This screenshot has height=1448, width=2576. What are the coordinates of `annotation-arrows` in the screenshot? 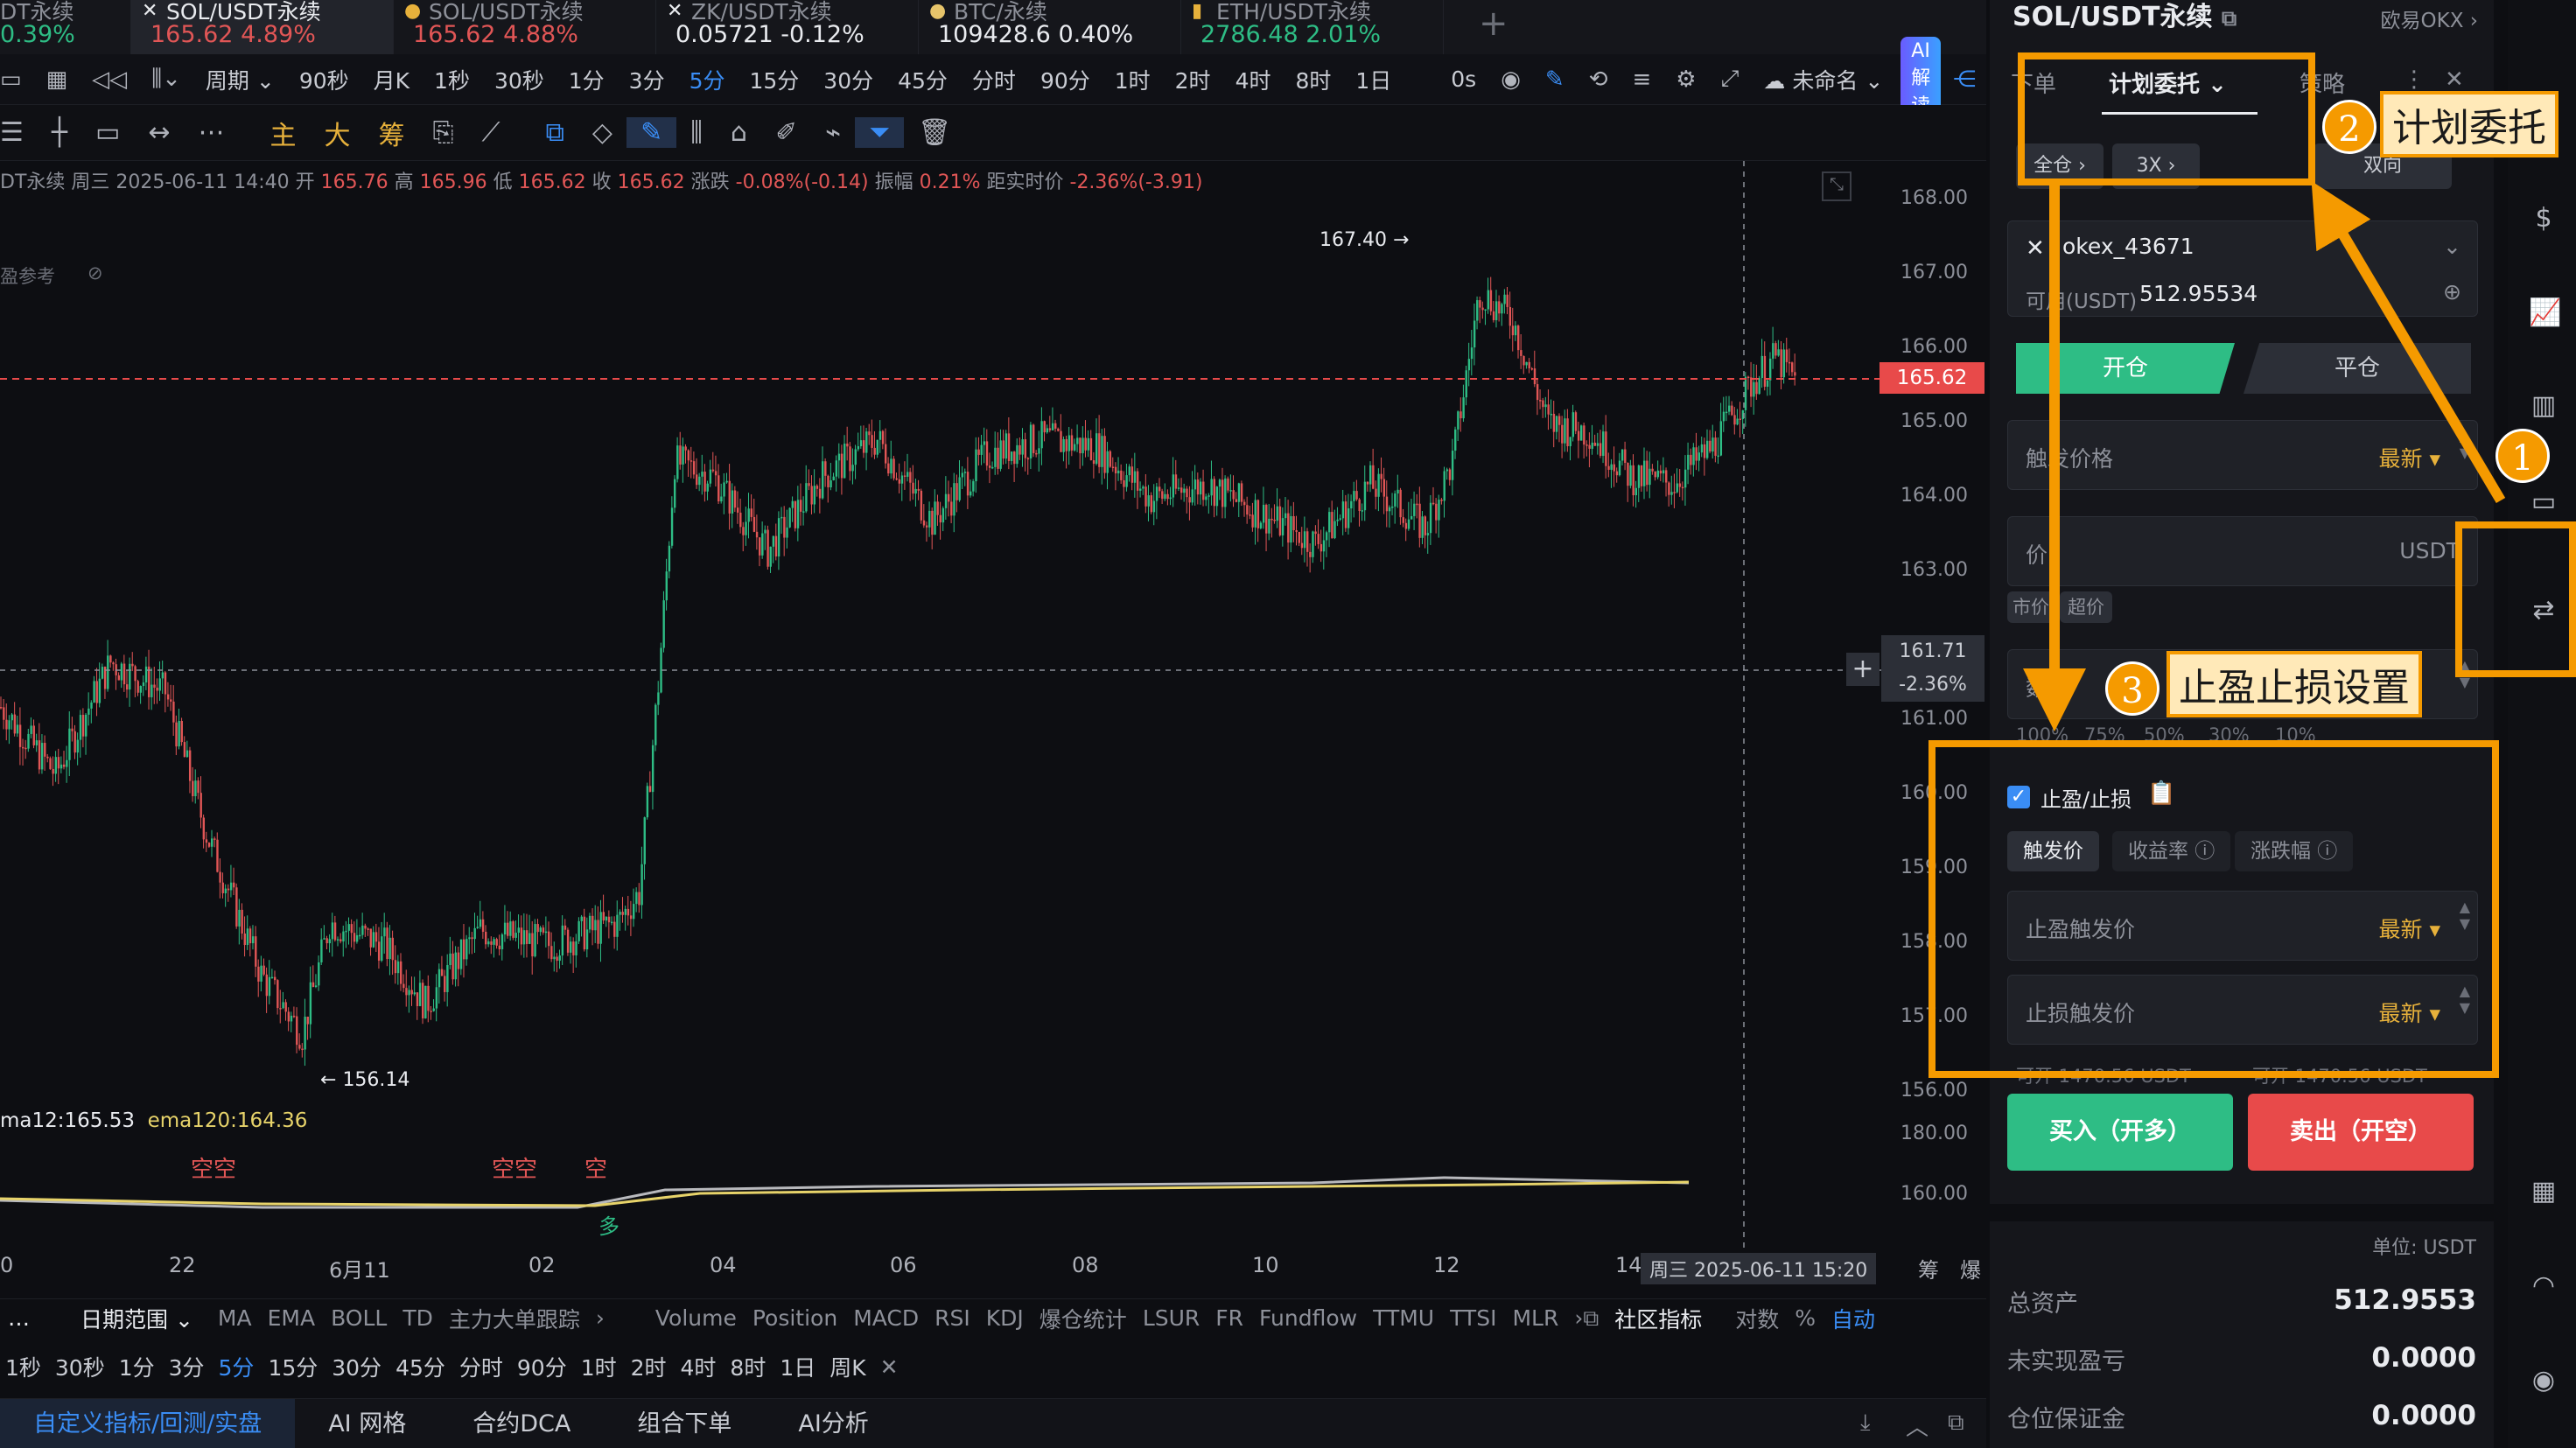 It's located at (2264, 456).